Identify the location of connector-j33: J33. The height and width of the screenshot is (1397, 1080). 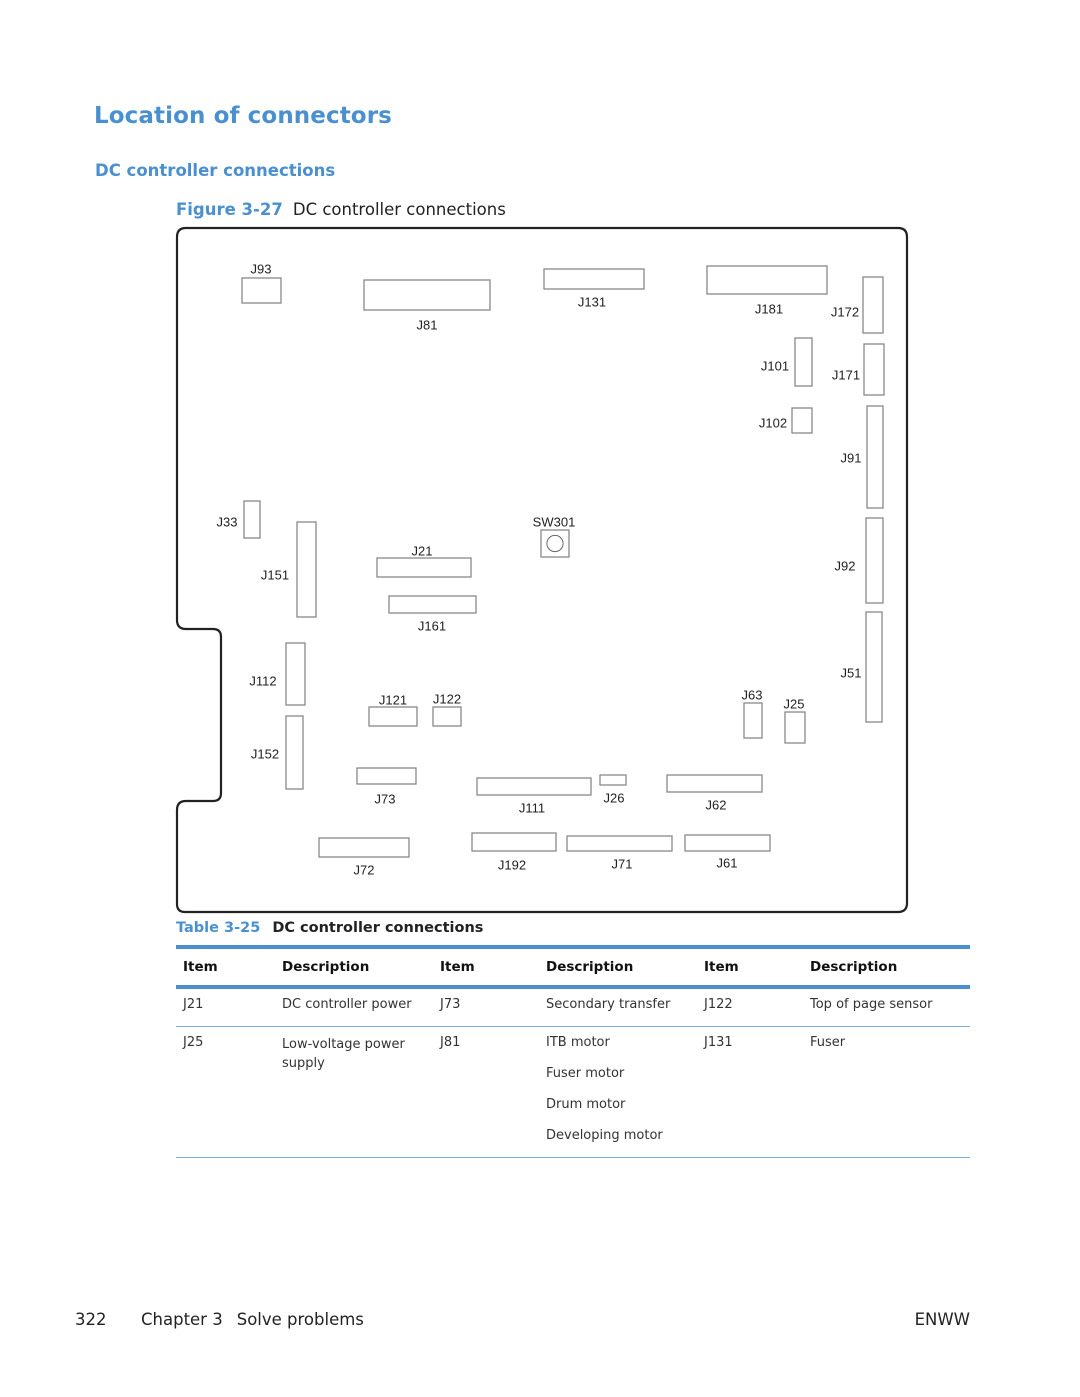
(239, 519).